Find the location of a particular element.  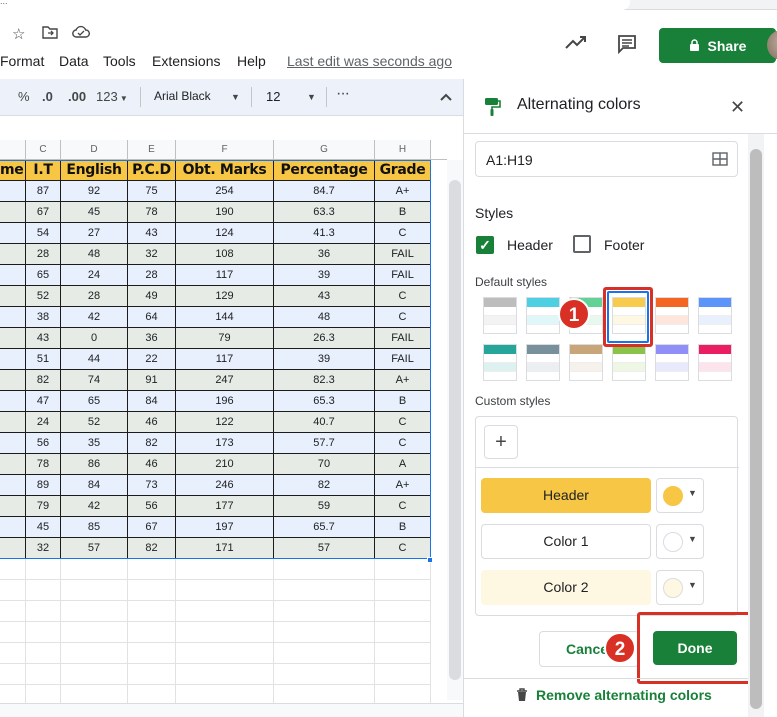

fill-handle is located at coordinates (430, 560).